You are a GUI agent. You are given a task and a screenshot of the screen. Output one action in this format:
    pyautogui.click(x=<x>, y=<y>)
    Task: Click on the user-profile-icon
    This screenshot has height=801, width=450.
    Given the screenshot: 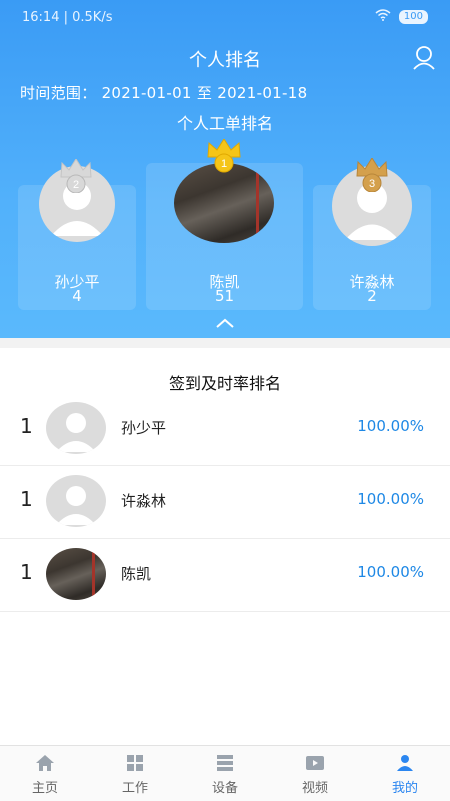 What is the action you would take?
    pyautogui.click(x=425, y=57)
    